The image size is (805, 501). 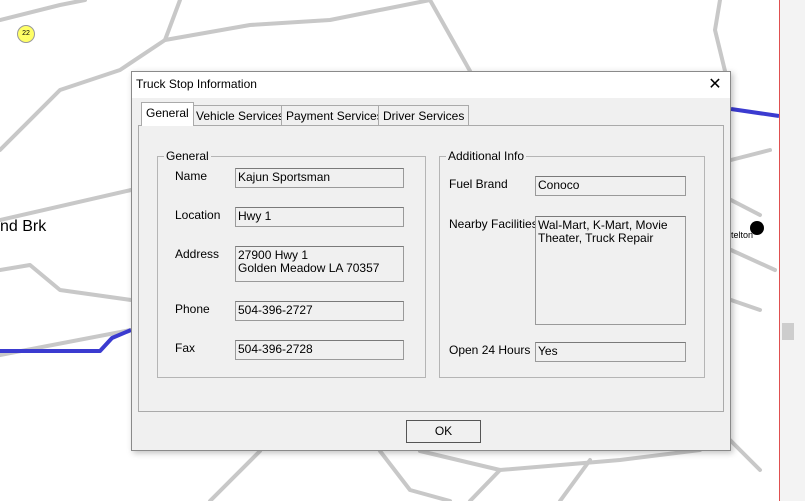 I want to click on open-24-hours-label: Open 24 Hours, so click(x=490, y=350).